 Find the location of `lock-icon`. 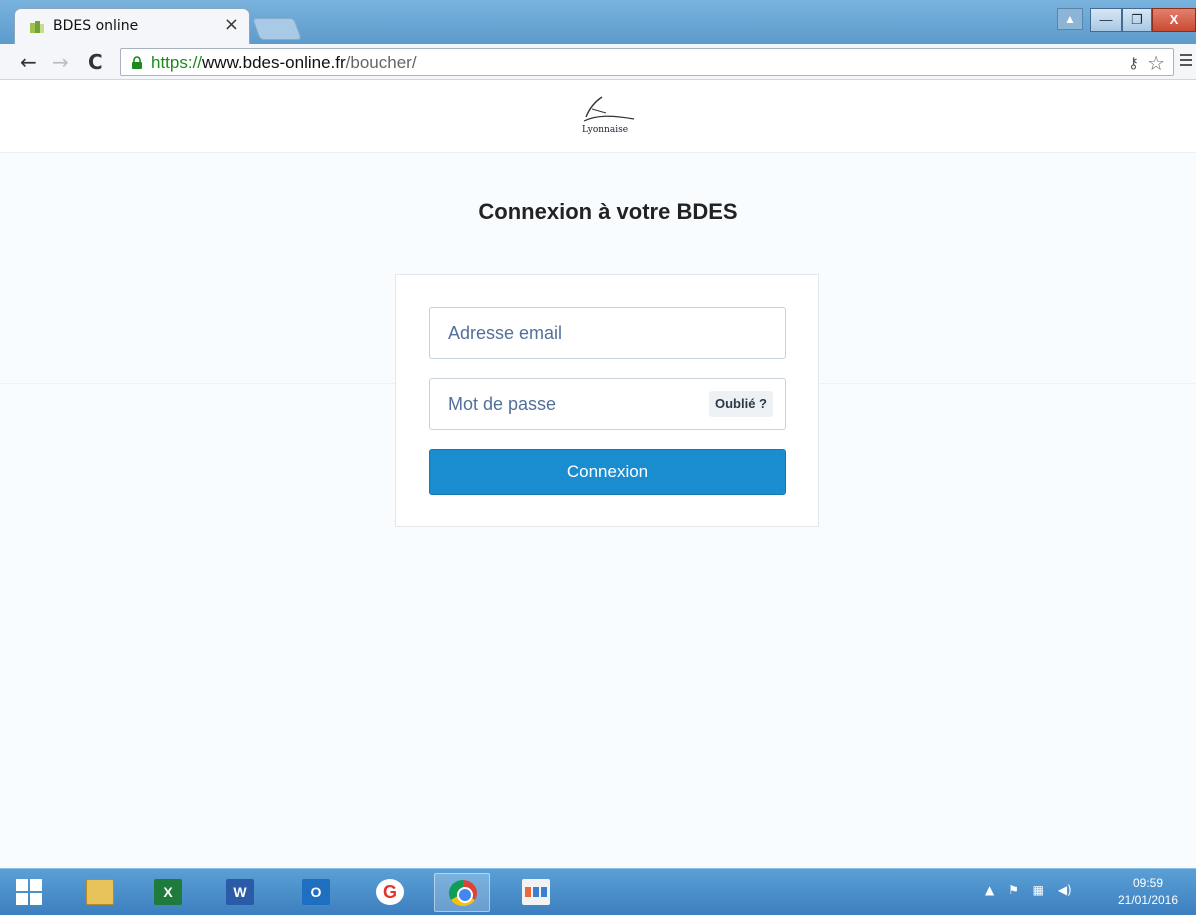

lock-icon is located at coordinates (137, 62).